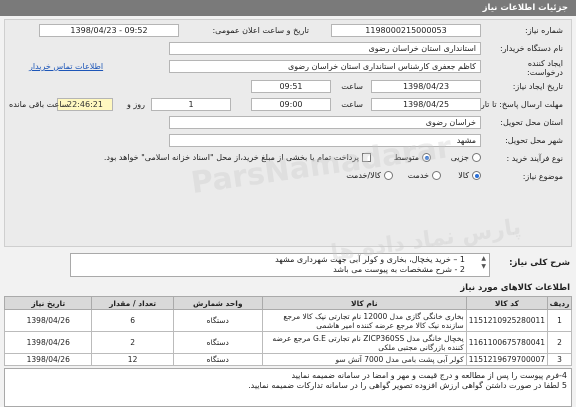 The width and height of the screenshot is (576, 407). I want to click on purchase-option-medium: متوسط, so click(412, 157).